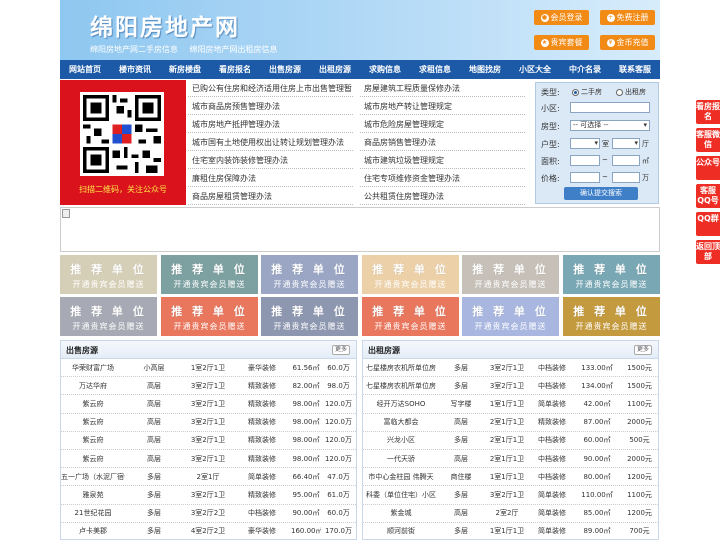 The width and height of the screenshot is (720, 540). What do you see at coordinates (601, 193) in the screenshot?
I see `search-submit-button: 确认提交搜索` at bounding box center [601, 193].